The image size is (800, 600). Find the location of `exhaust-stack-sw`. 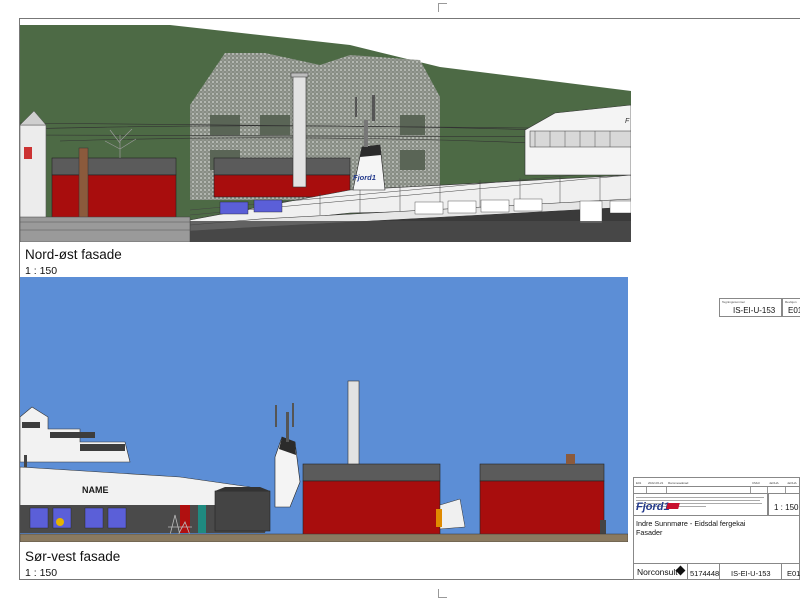

exhaust-stack-sw is located at coordinates (353, 423).